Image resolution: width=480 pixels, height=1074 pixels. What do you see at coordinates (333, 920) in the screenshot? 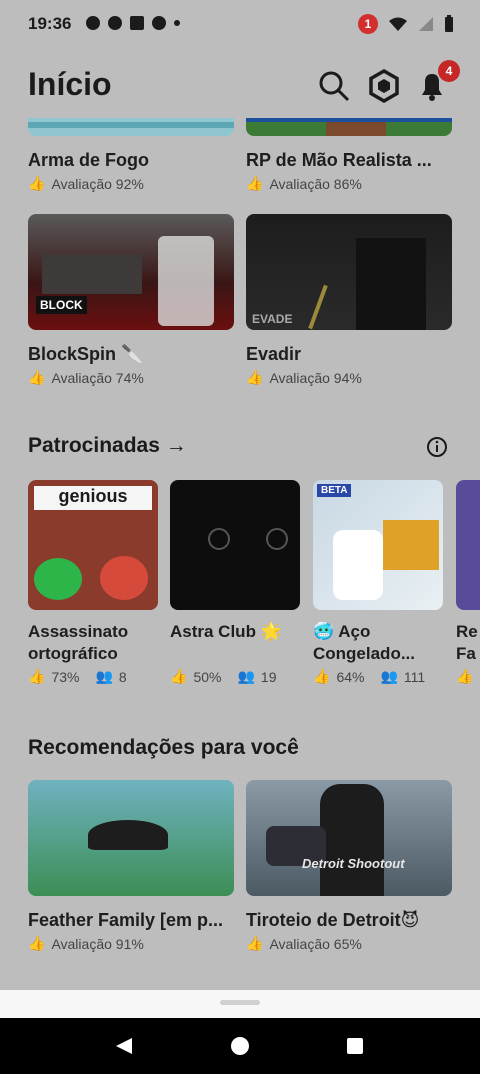
I see `game-title: Tiroteio de Detroit😈` at bounding box center [333, 920].